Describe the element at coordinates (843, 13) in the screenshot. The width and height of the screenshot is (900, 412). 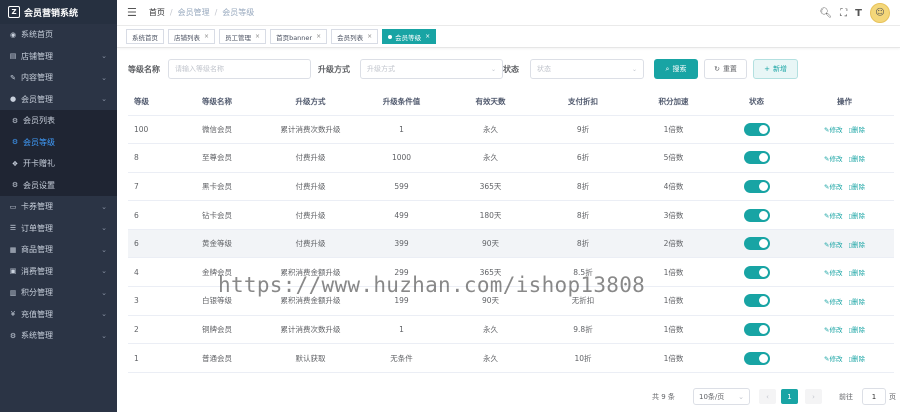
I see `fullscreen-icon: ⛶` at that location.